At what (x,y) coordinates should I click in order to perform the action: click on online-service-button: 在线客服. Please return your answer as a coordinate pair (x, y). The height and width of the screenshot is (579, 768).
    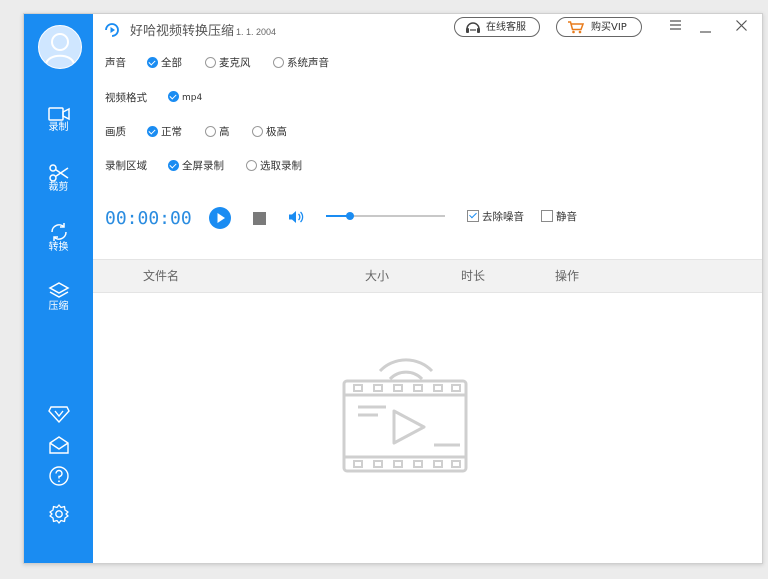
    Looking at the image, I should click on (497, 27).